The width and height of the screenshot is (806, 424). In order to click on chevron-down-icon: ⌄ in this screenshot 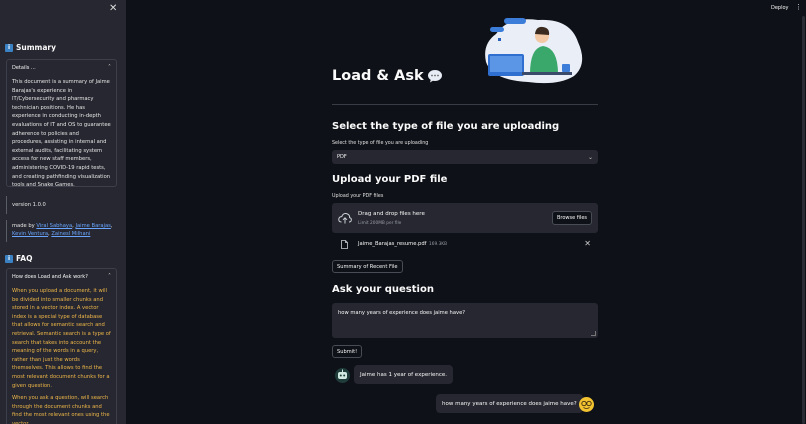, I will do `click(590, 157)`.